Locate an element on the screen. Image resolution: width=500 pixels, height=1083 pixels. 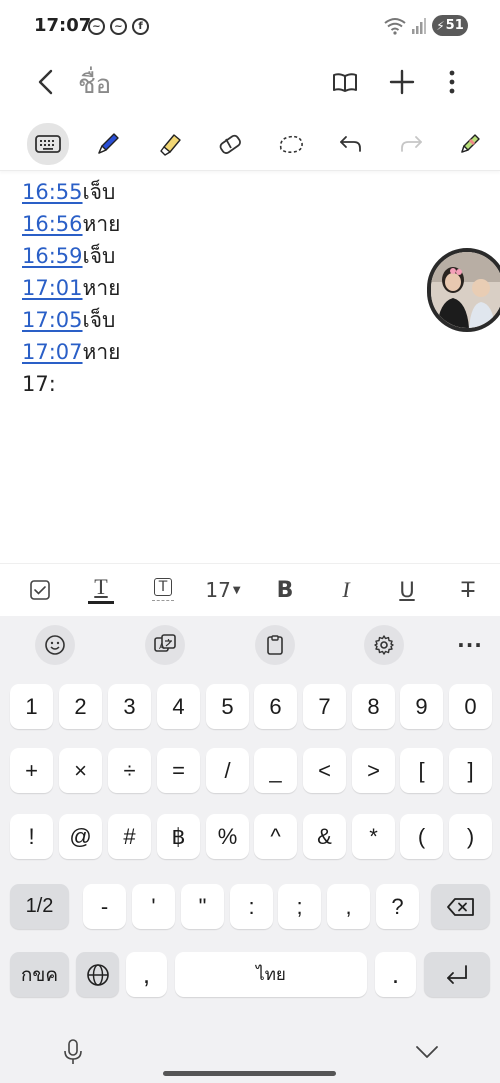
time-link: 16:56 is located at coordinates (52, 224).